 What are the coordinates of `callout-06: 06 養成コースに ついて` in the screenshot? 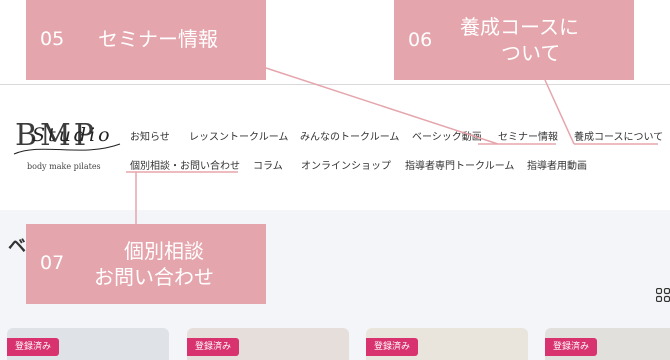 It's located at (514, 40).